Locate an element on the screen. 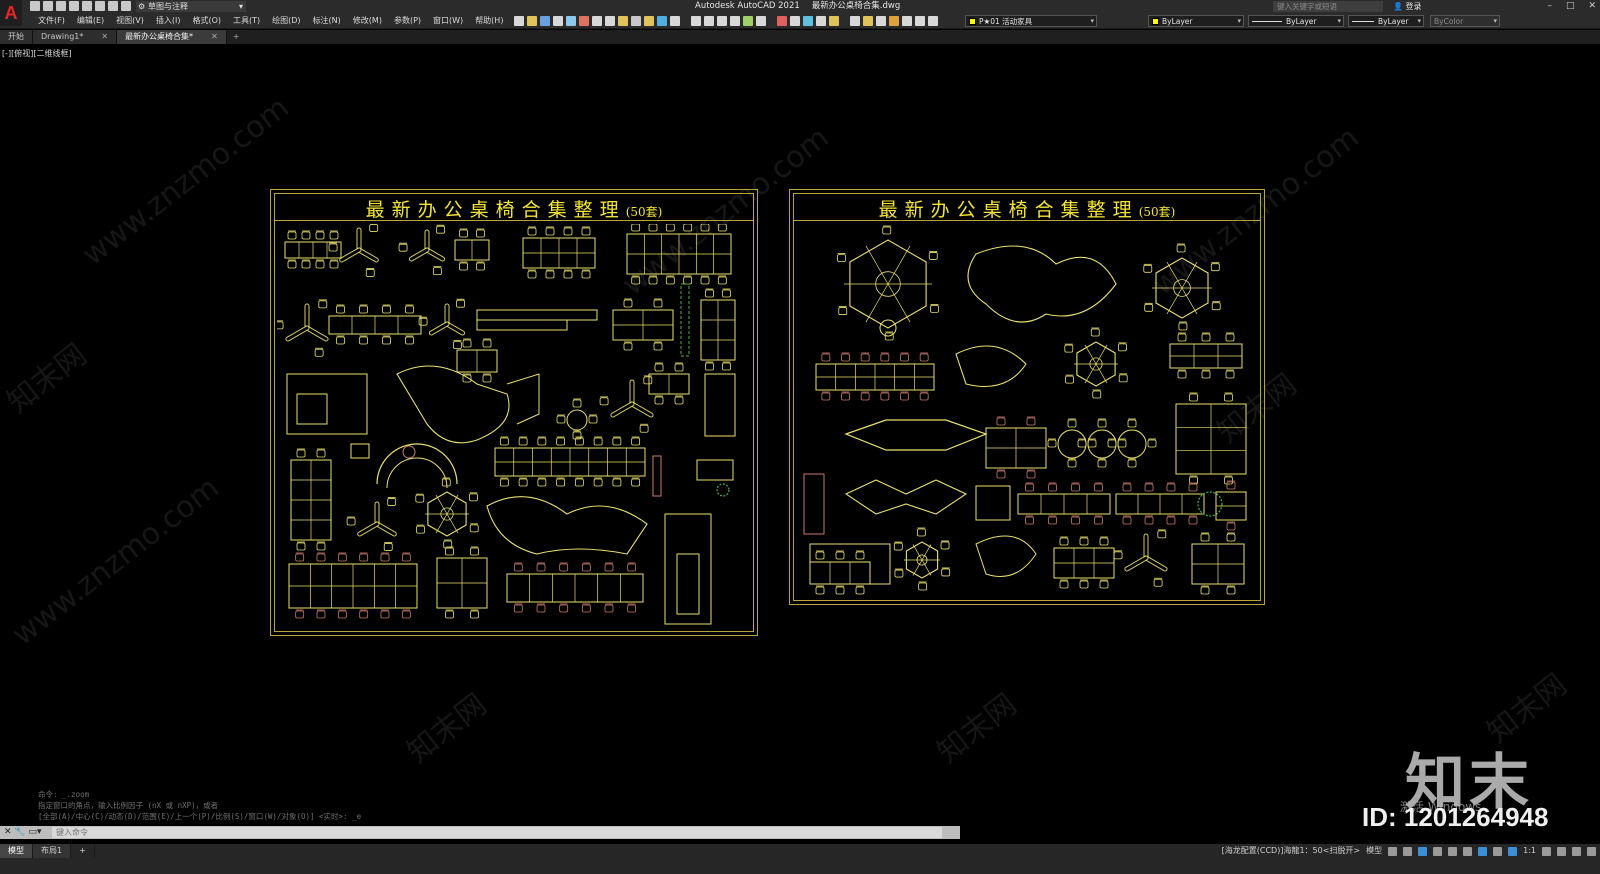  gear-icon is located at coordinates (1546, 851).